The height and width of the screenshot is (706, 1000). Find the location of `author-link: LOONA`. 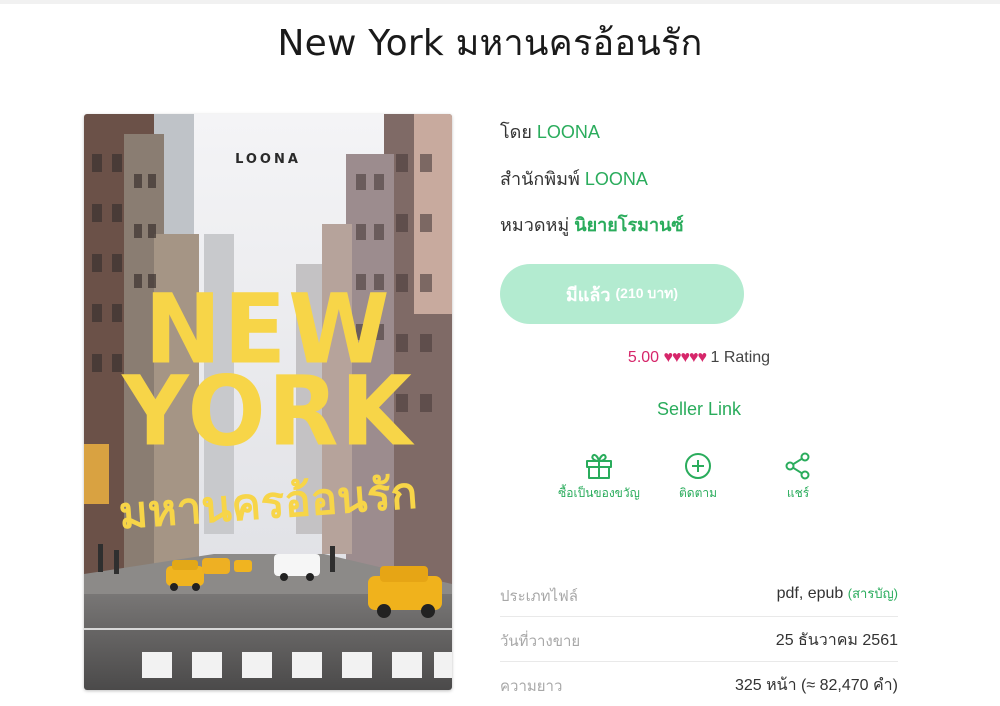

author-link: LOONA is located at coordinates (568, 132).